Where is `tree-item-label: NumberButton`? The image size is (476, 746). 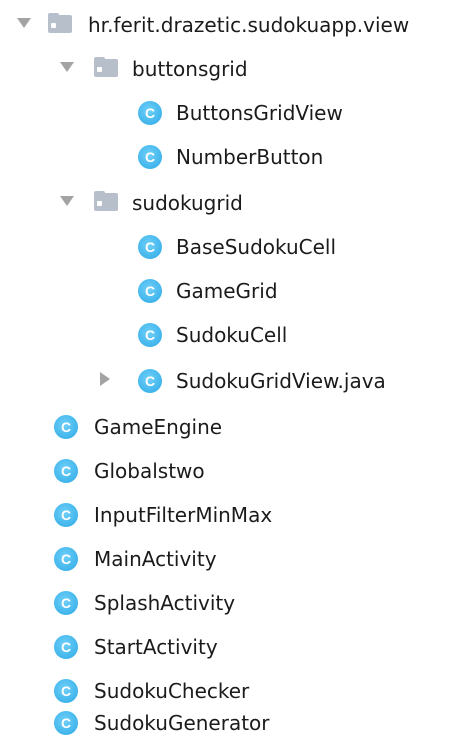
tree-item-label: NumberButton is located at coordinates (250, 157).